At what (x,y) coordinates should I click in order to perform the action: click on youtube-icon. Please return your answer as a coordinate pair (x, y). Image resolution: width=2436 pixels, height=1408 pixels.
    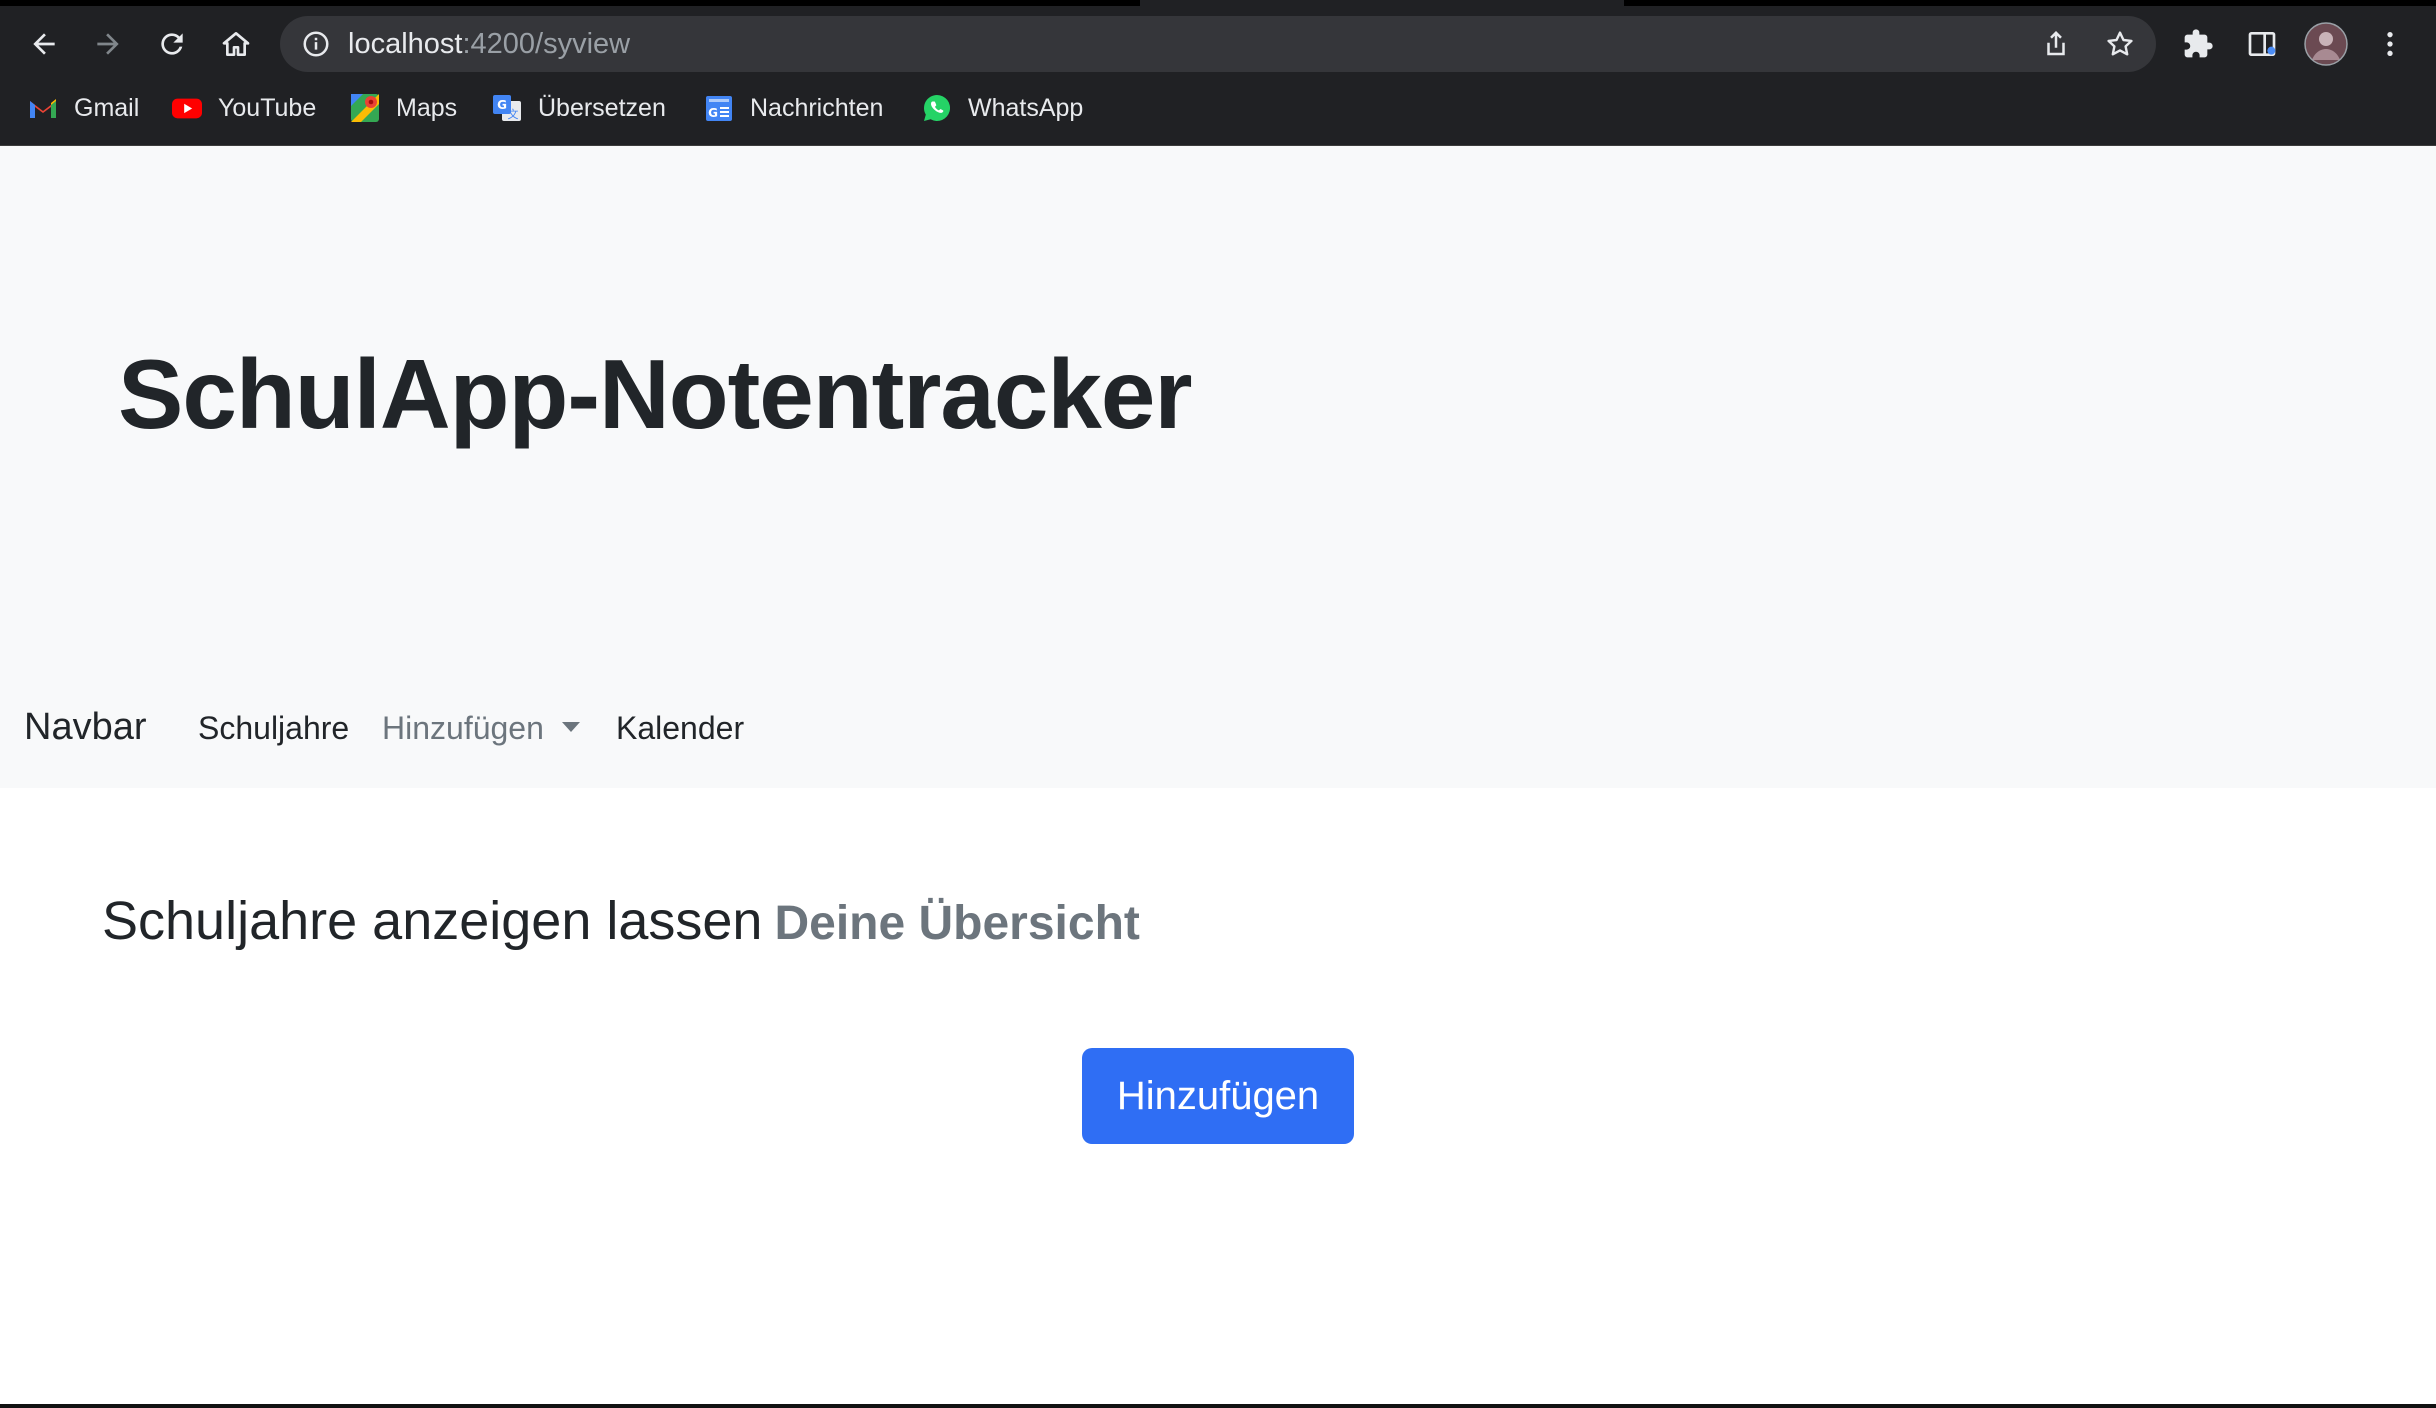
    Looking at the image, I should click on (187, 108).